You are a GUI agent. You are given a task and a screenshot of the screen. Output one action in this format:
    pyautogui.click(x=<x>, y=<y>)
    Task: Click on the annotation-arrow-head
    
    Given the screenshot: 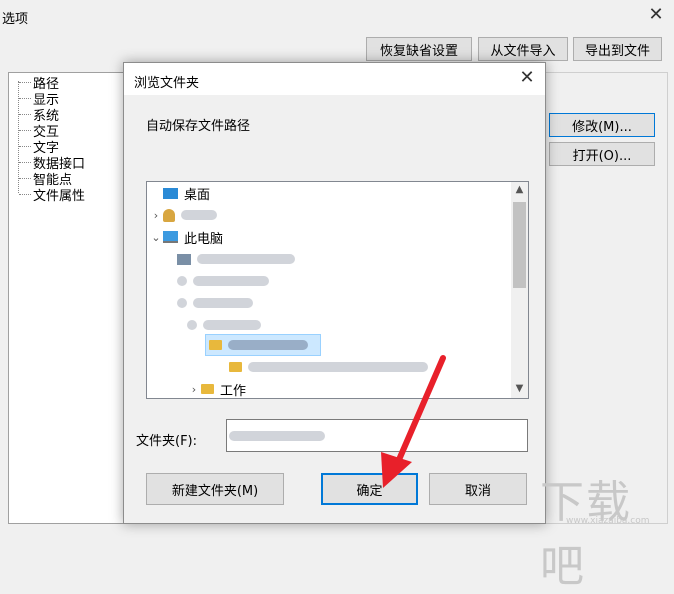 What is the action you would take?
    pyautogui.click(x=396, y=470)
    